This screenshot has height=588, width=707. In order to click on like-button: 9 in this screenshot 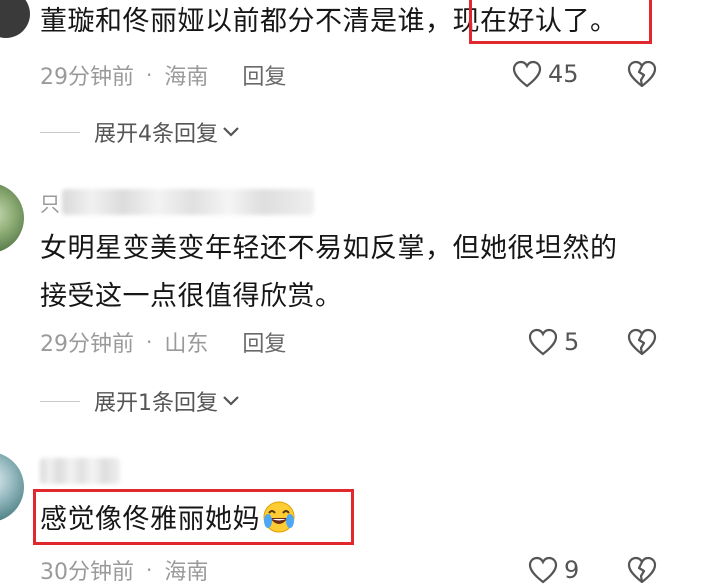, I will do `click(553, 570)`.